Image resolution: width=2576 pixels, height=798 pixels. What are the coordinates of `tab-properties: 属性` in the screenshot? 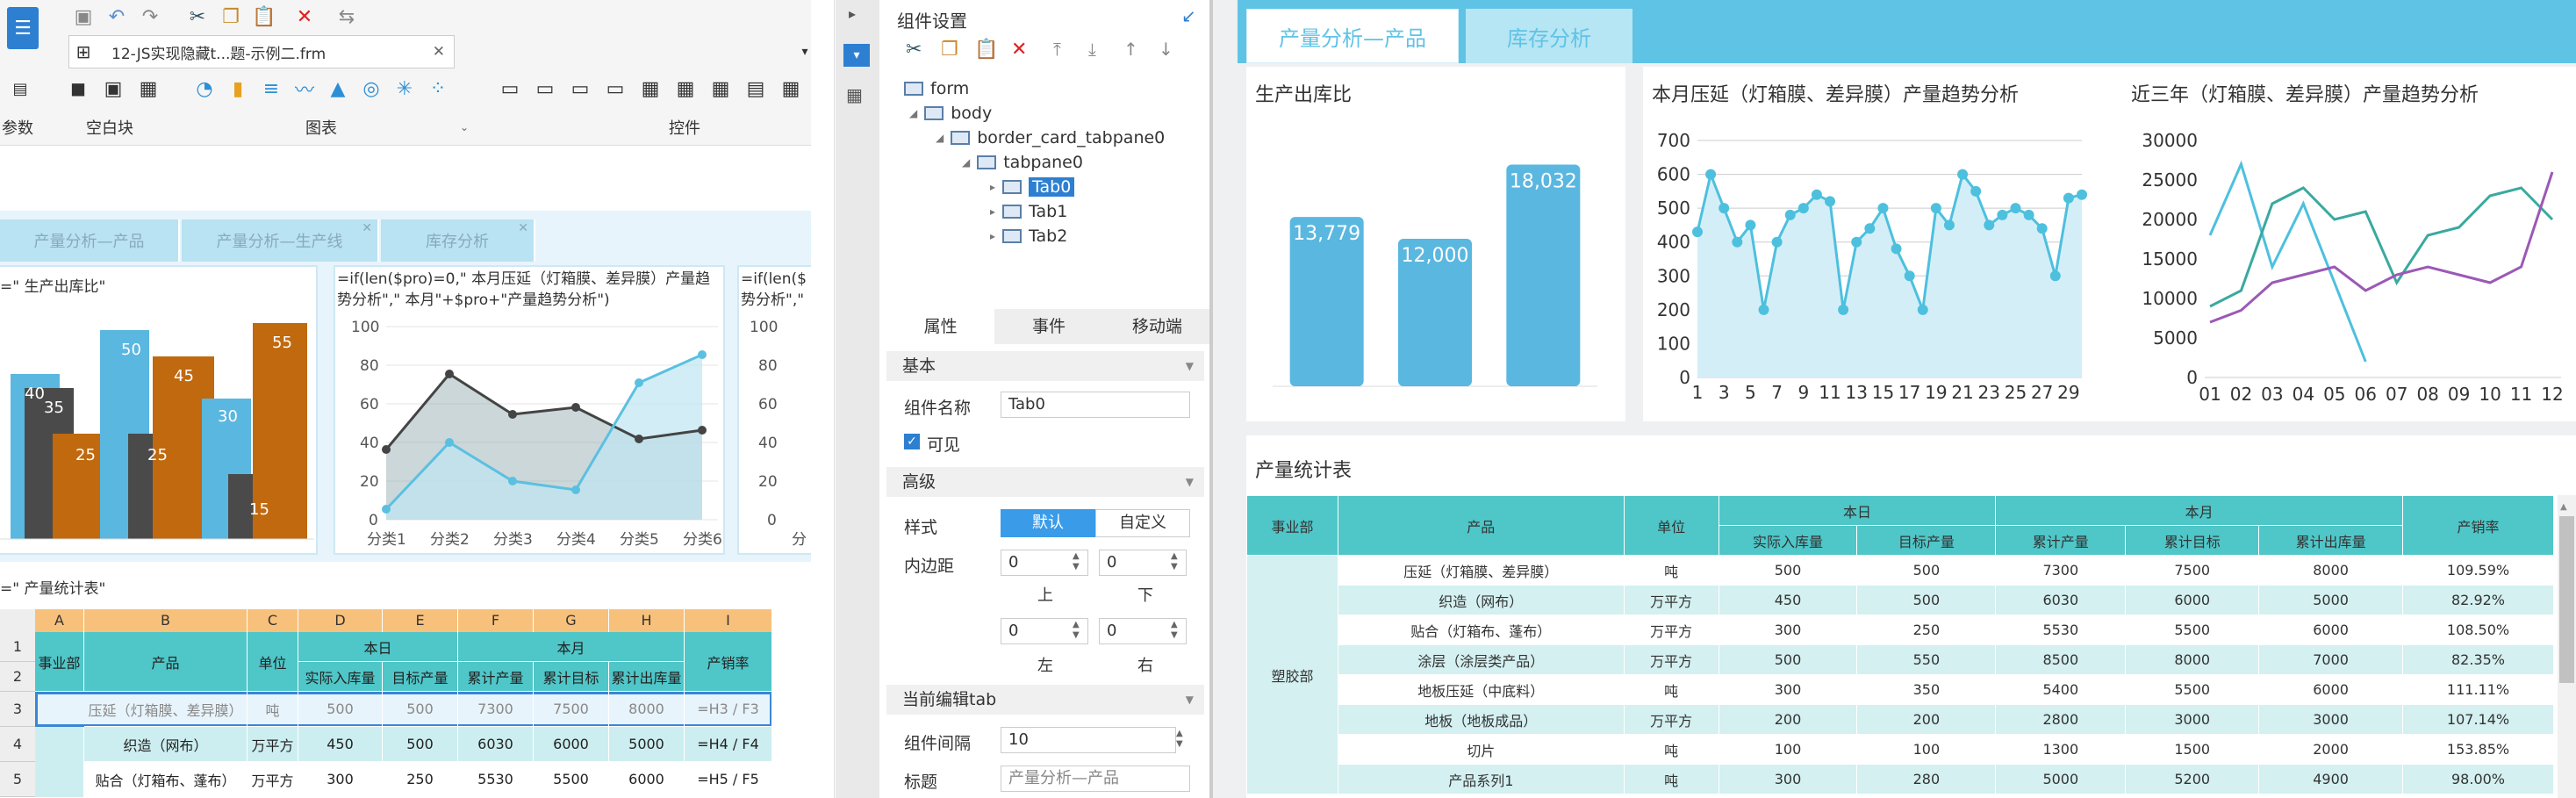 It's located at (941, 326).